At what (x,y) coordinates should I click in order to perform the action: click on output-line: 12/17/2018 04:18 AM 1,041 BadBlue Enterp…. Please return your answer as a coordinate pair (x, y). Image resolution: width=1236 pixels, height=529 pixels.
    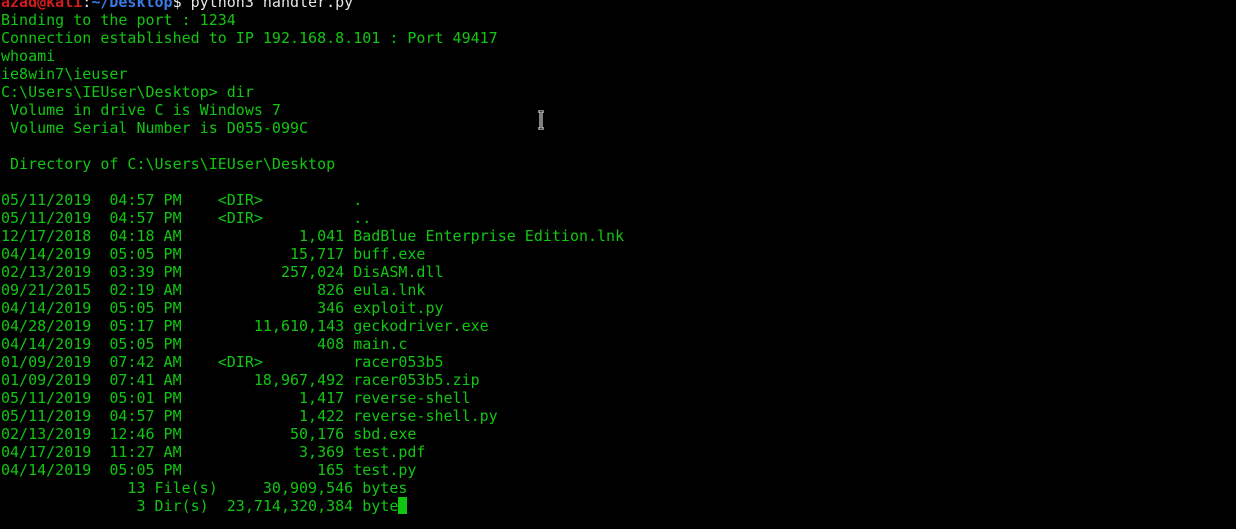
    Looking at the image, I should click on (313, 236).